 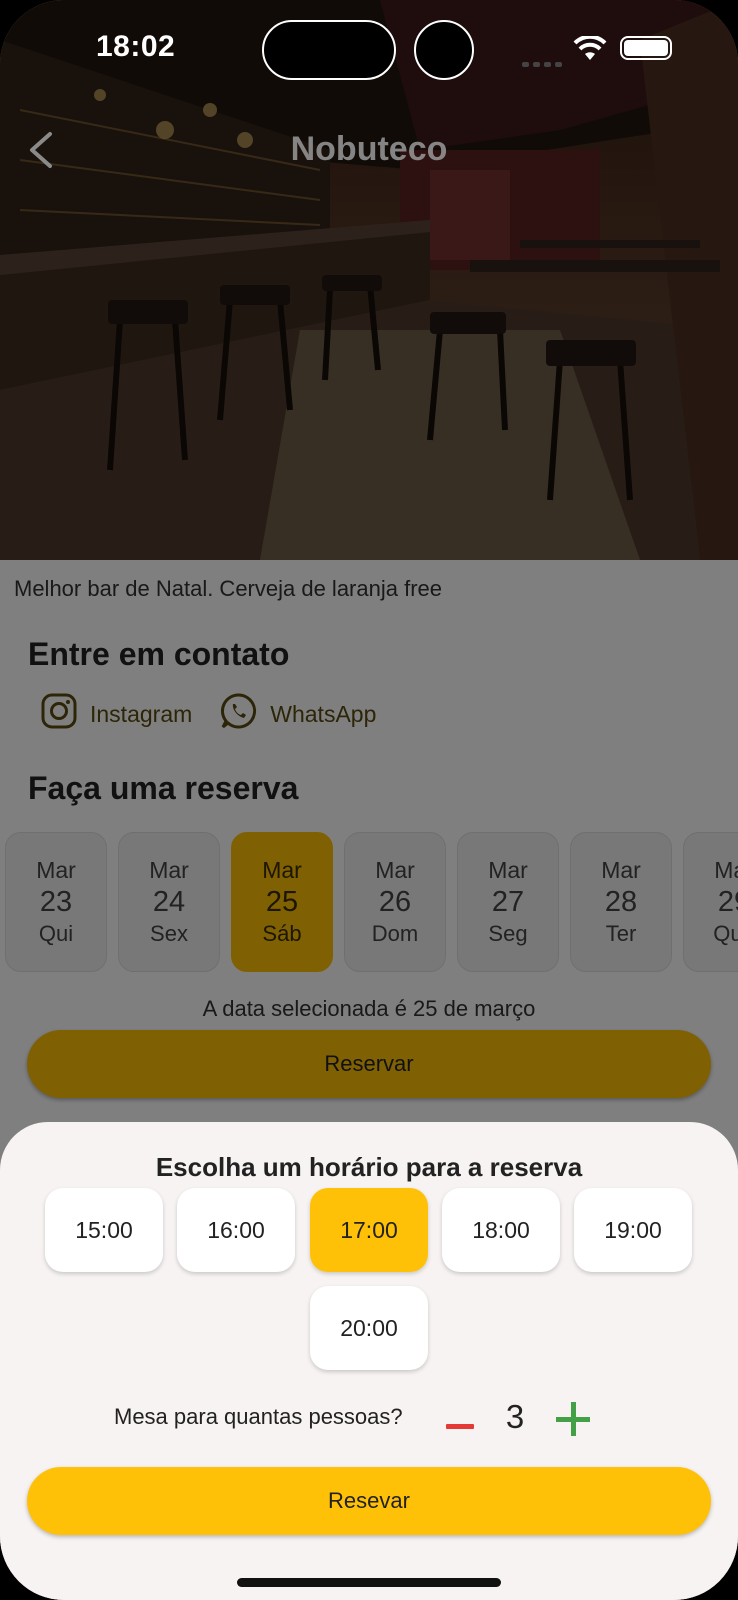 I want to click on minus-icon, so click(x=460, y=1426).